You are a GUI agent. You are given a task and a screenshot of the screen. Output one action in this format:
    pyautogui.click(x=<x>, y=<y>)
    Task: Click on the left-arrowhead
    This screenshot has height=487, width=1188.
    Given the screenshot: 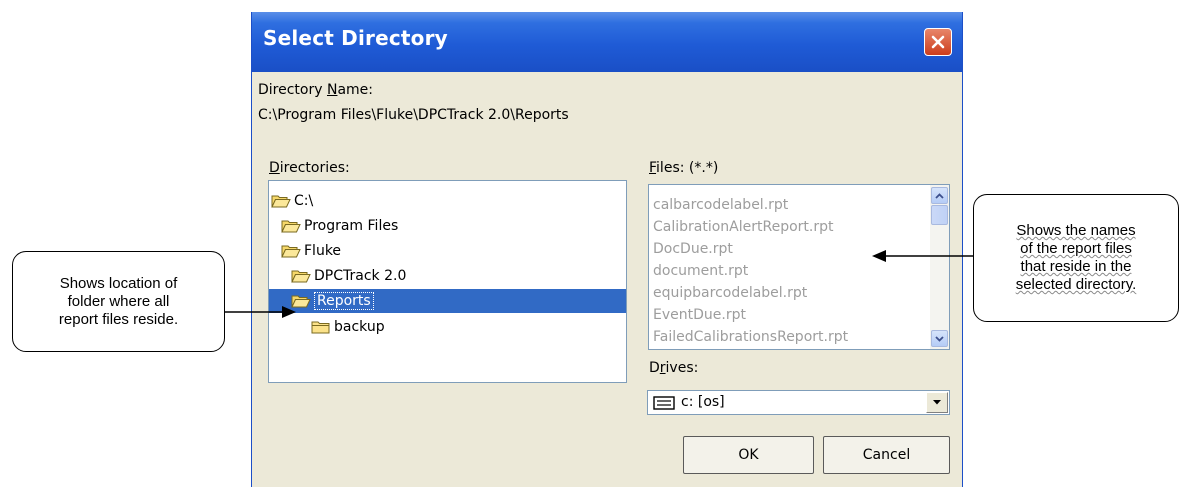 What is the action you would take?
    pyautogui.click(x=289, y=312)
    